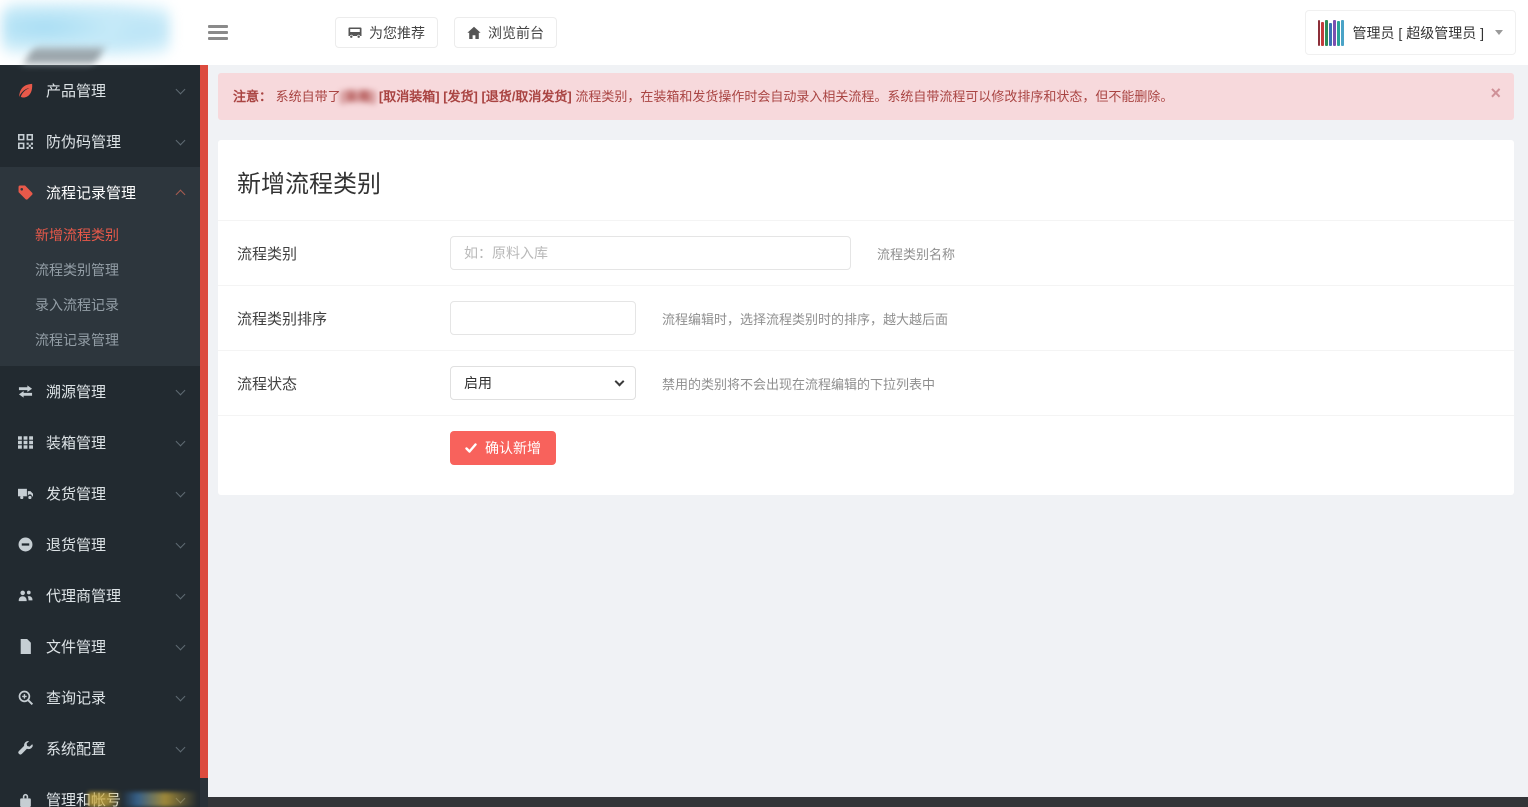  What do you see at coordinates (26, 192) in the screenshot?
I see `tag-icon` at bounding box center [26, 192].